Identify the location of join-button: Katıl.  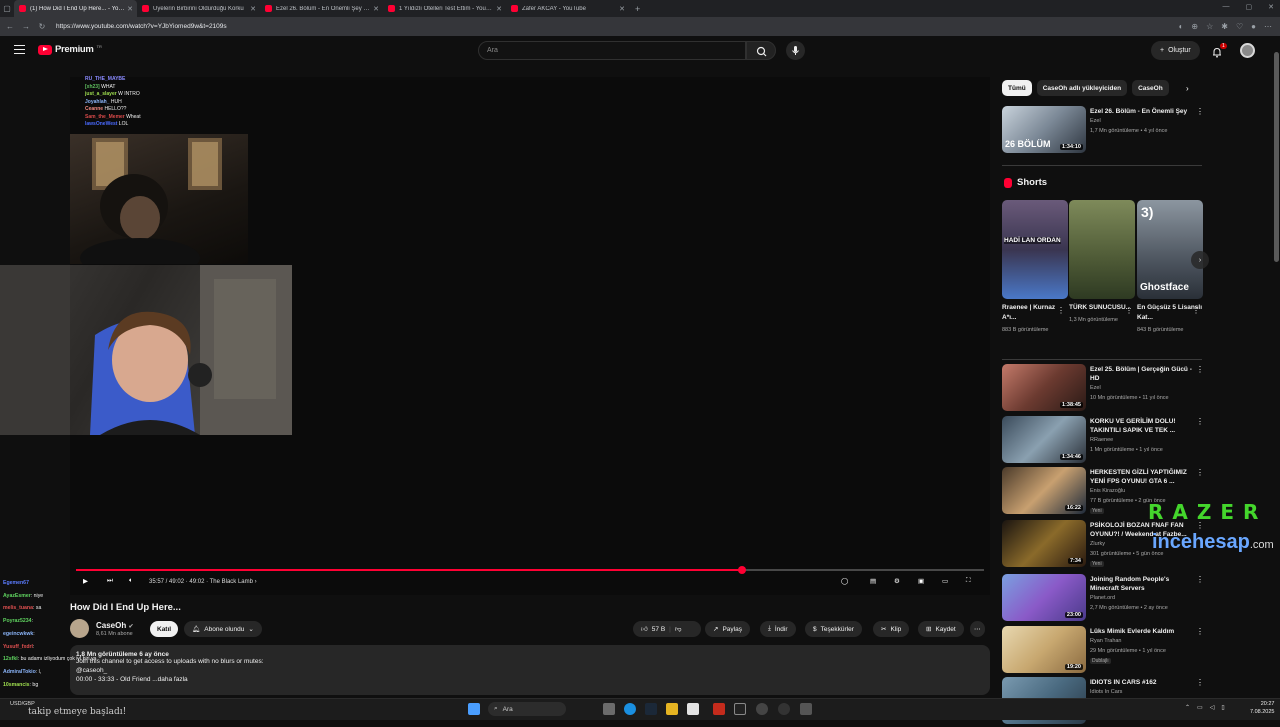
(164, 629).